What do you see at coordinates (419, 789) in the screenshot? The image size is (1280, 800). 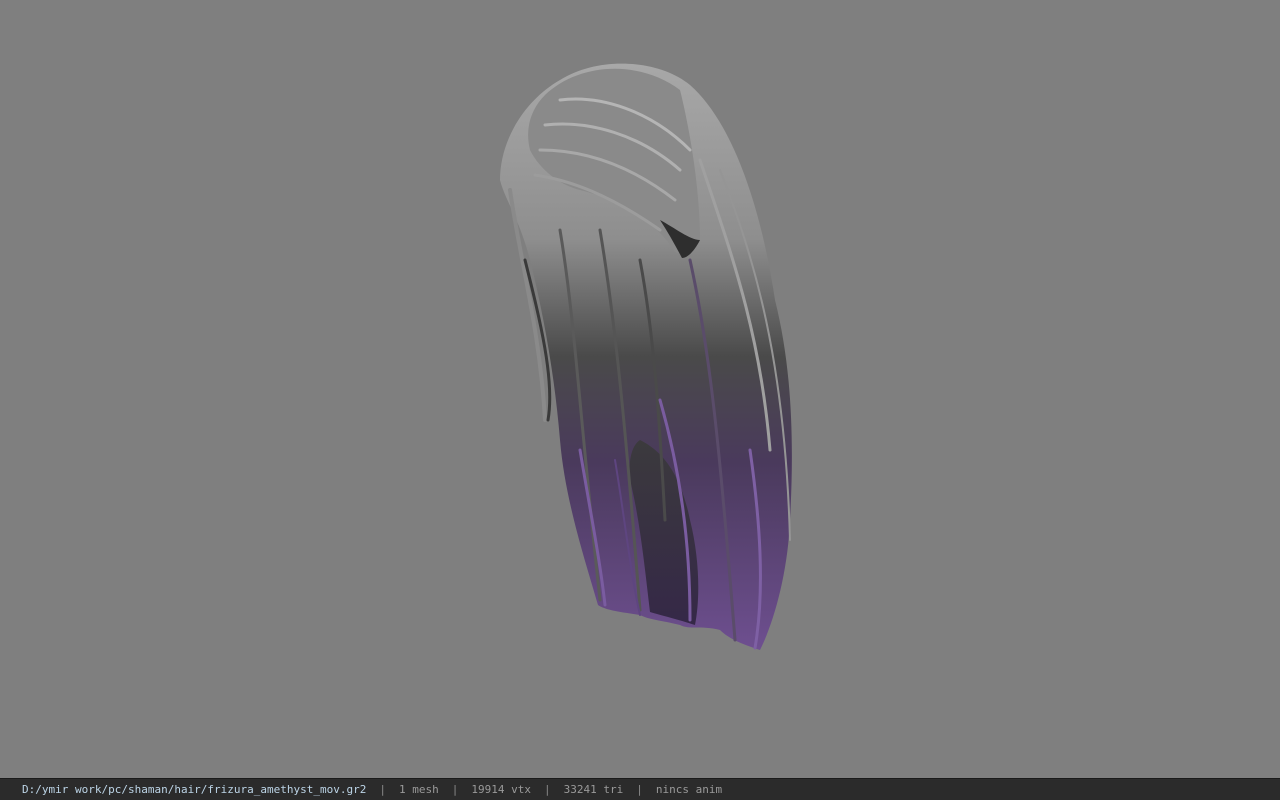 I see `status-mesh-count: 1 mesh` at bounding box center [419, 789].